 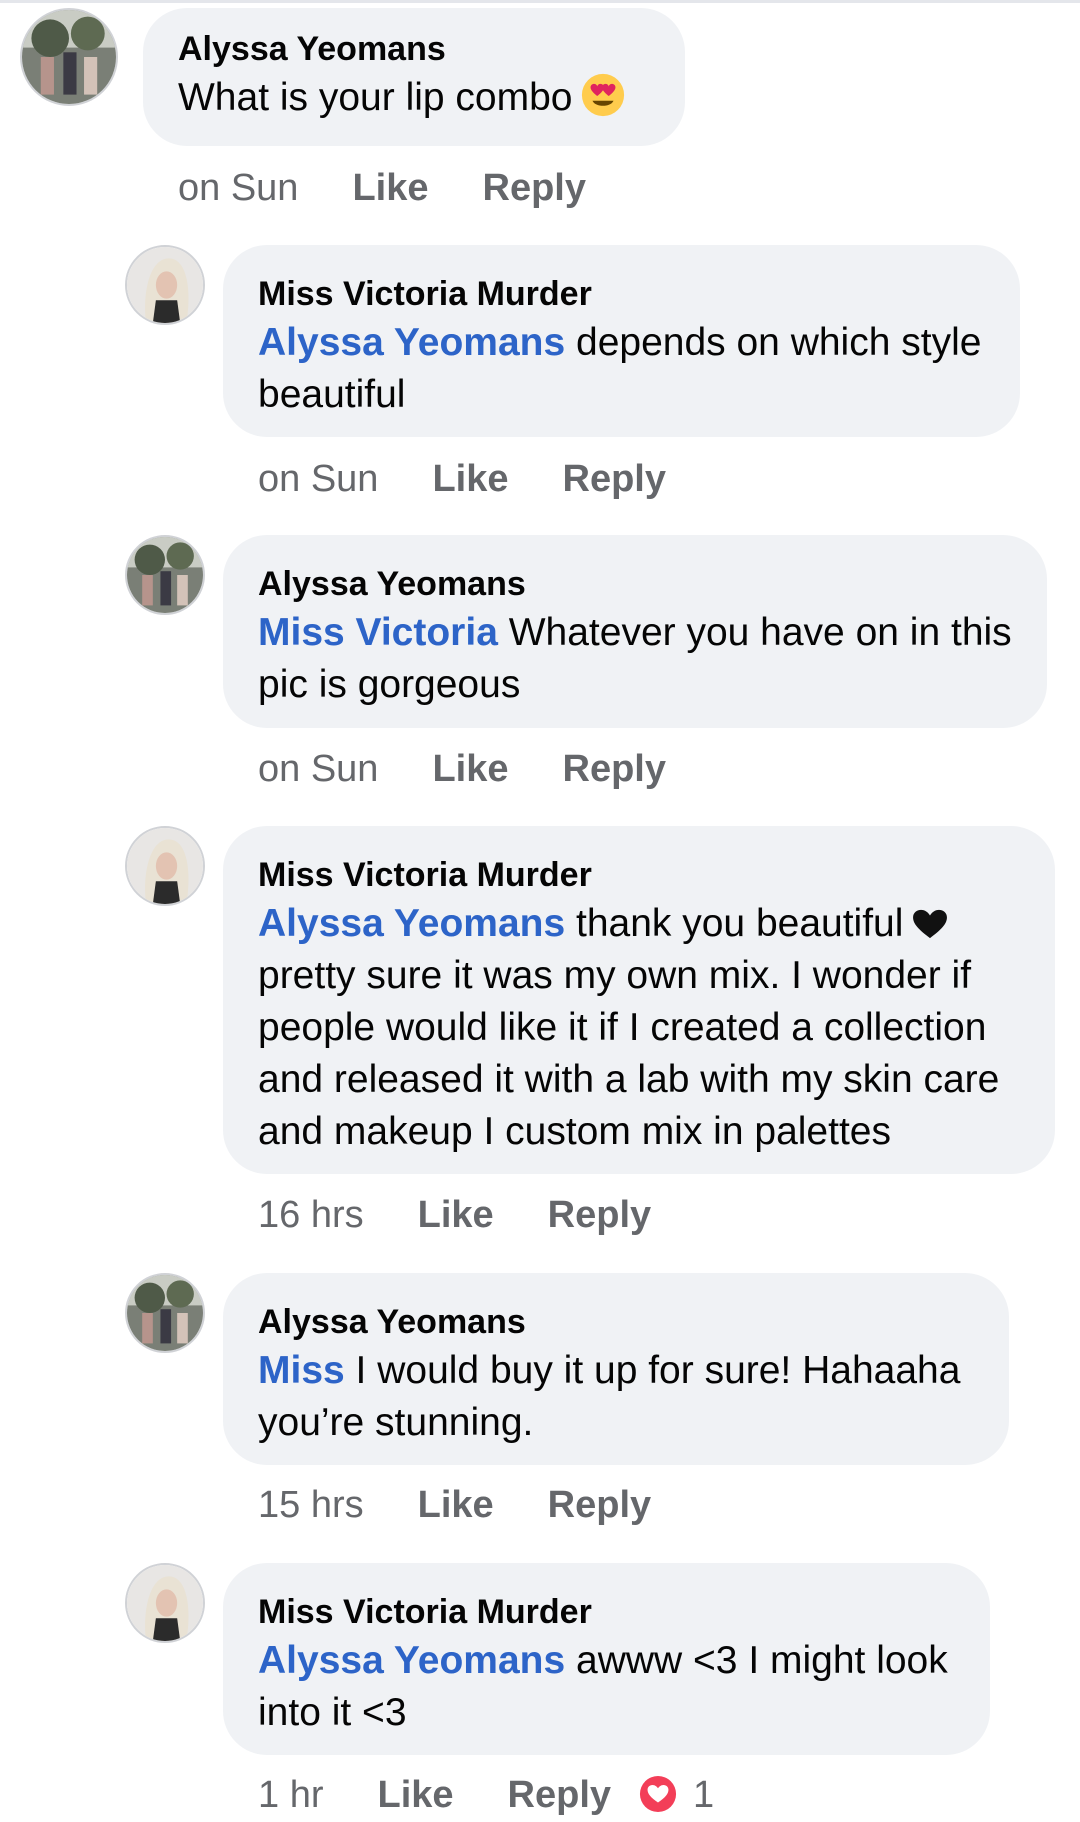 I want to click on comment-text: What is your lip combo, so click(x=414, y=98).